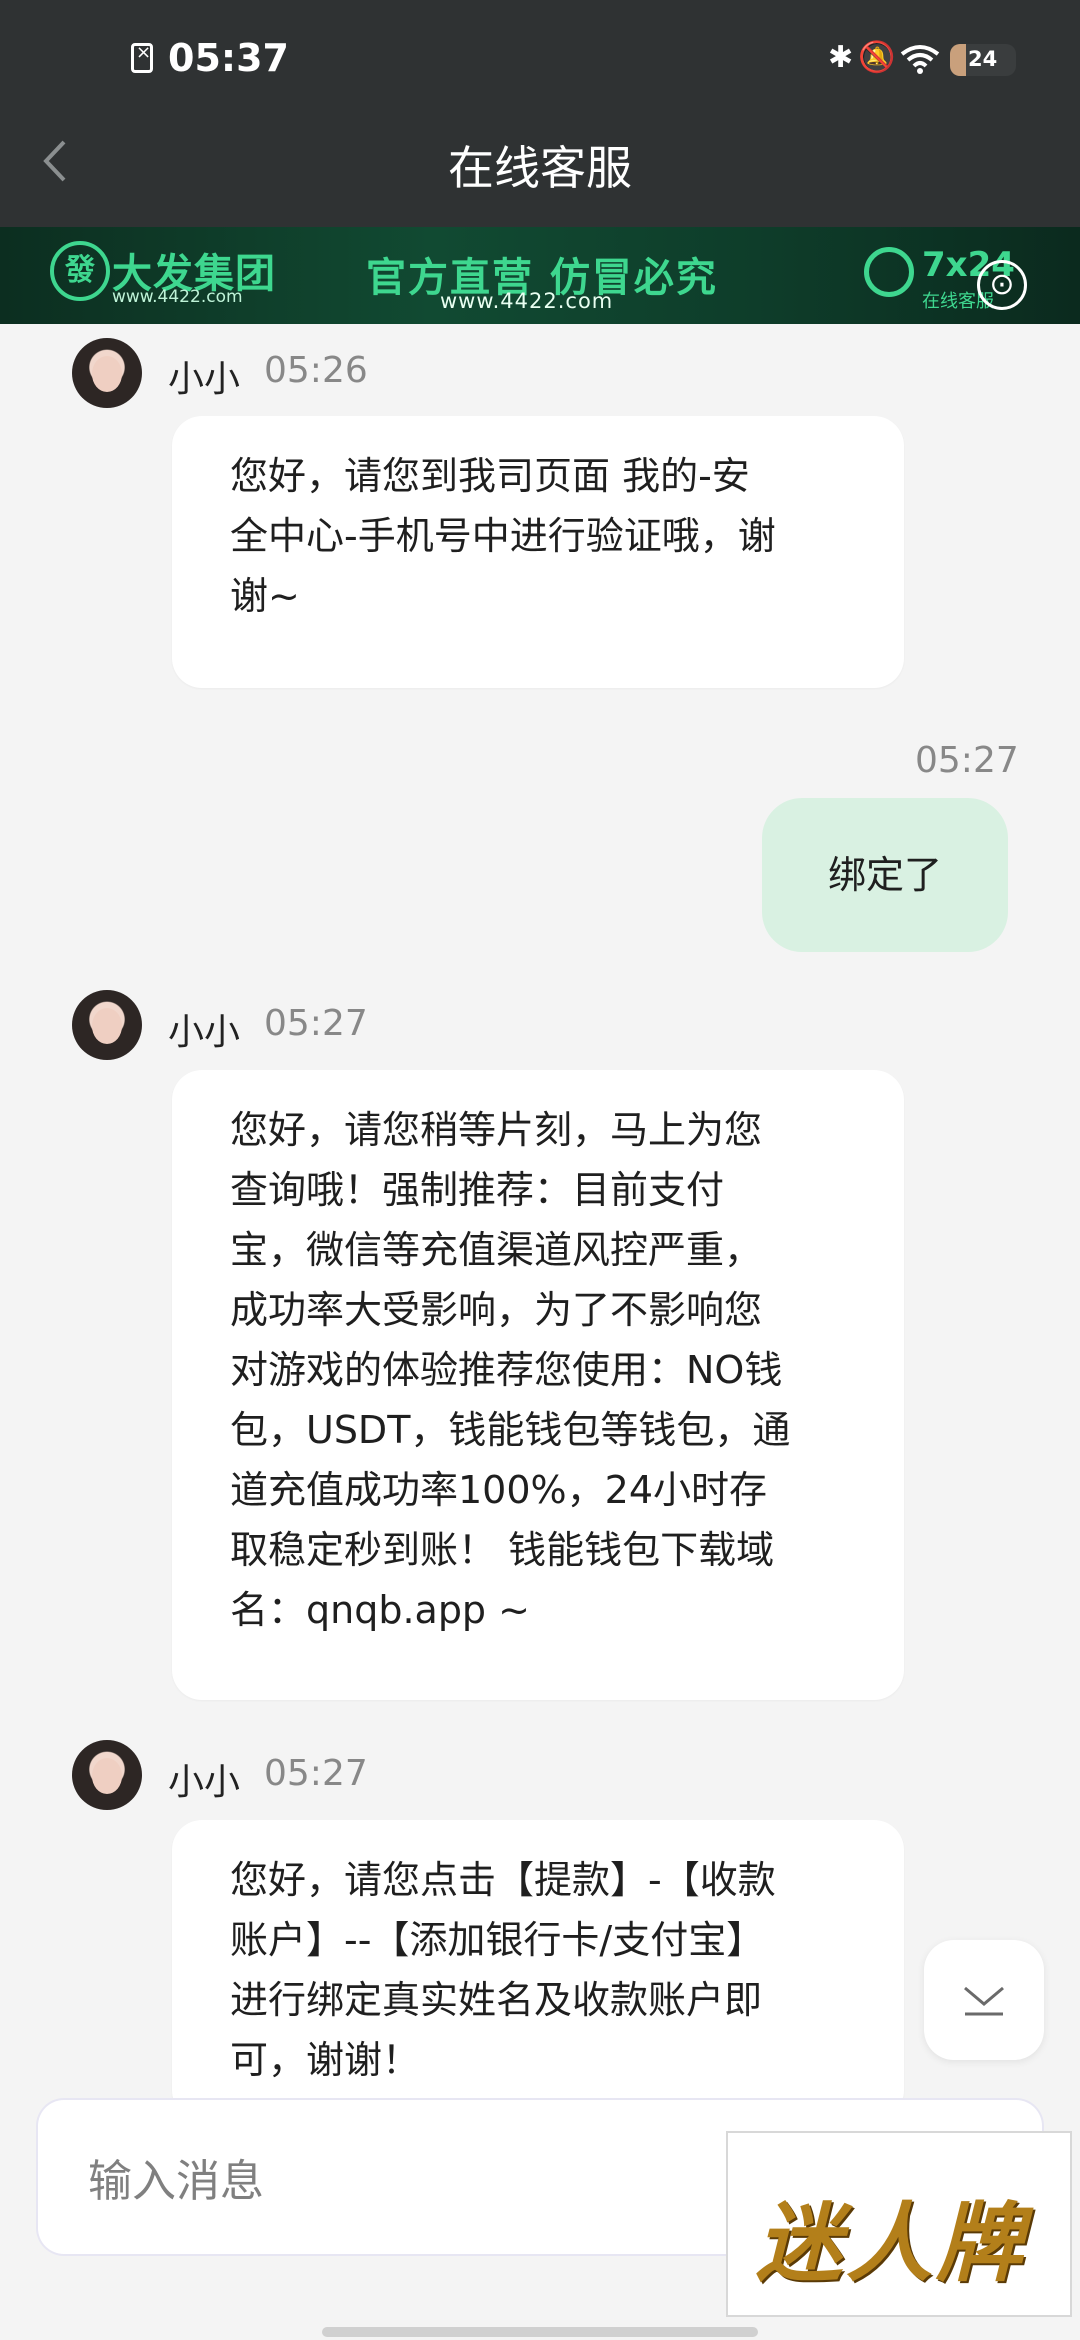  What do you see at coordinates (142, 57) in the screenshot?
I see `sim-icon` at bounding box center [142, 57].